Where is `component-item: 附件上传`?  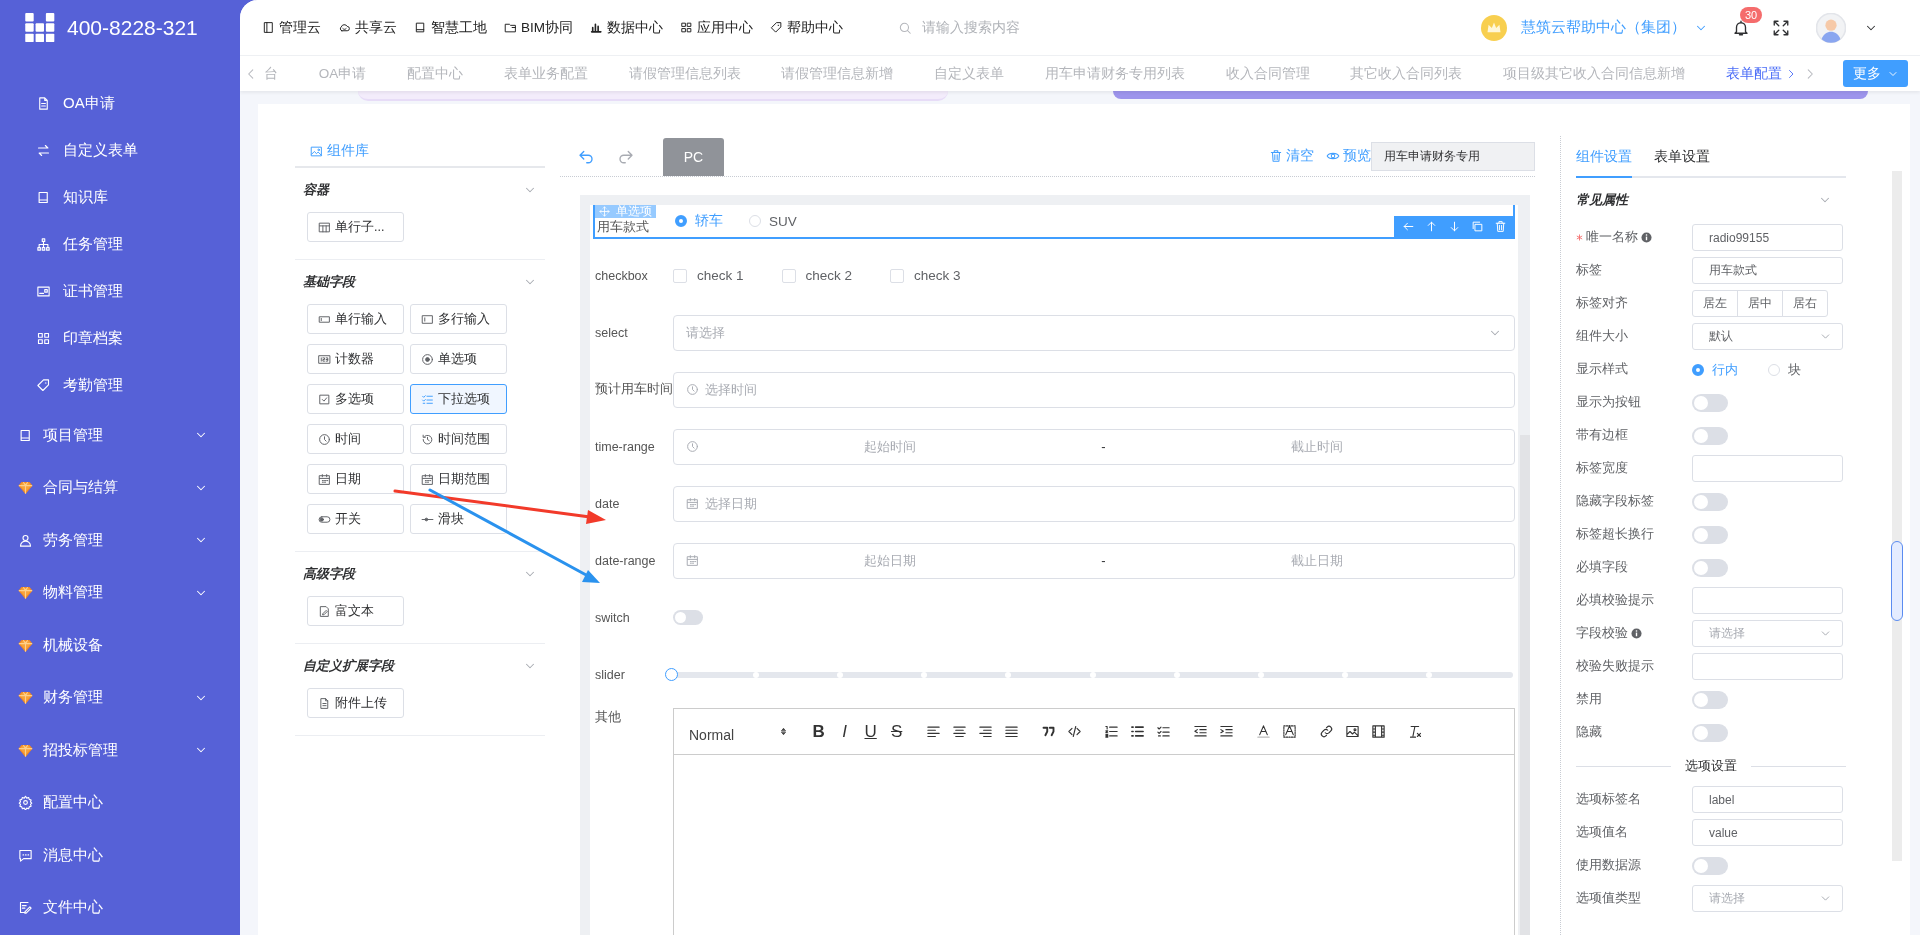
component-item: 附件上传 is located at coordinates (355, 703).